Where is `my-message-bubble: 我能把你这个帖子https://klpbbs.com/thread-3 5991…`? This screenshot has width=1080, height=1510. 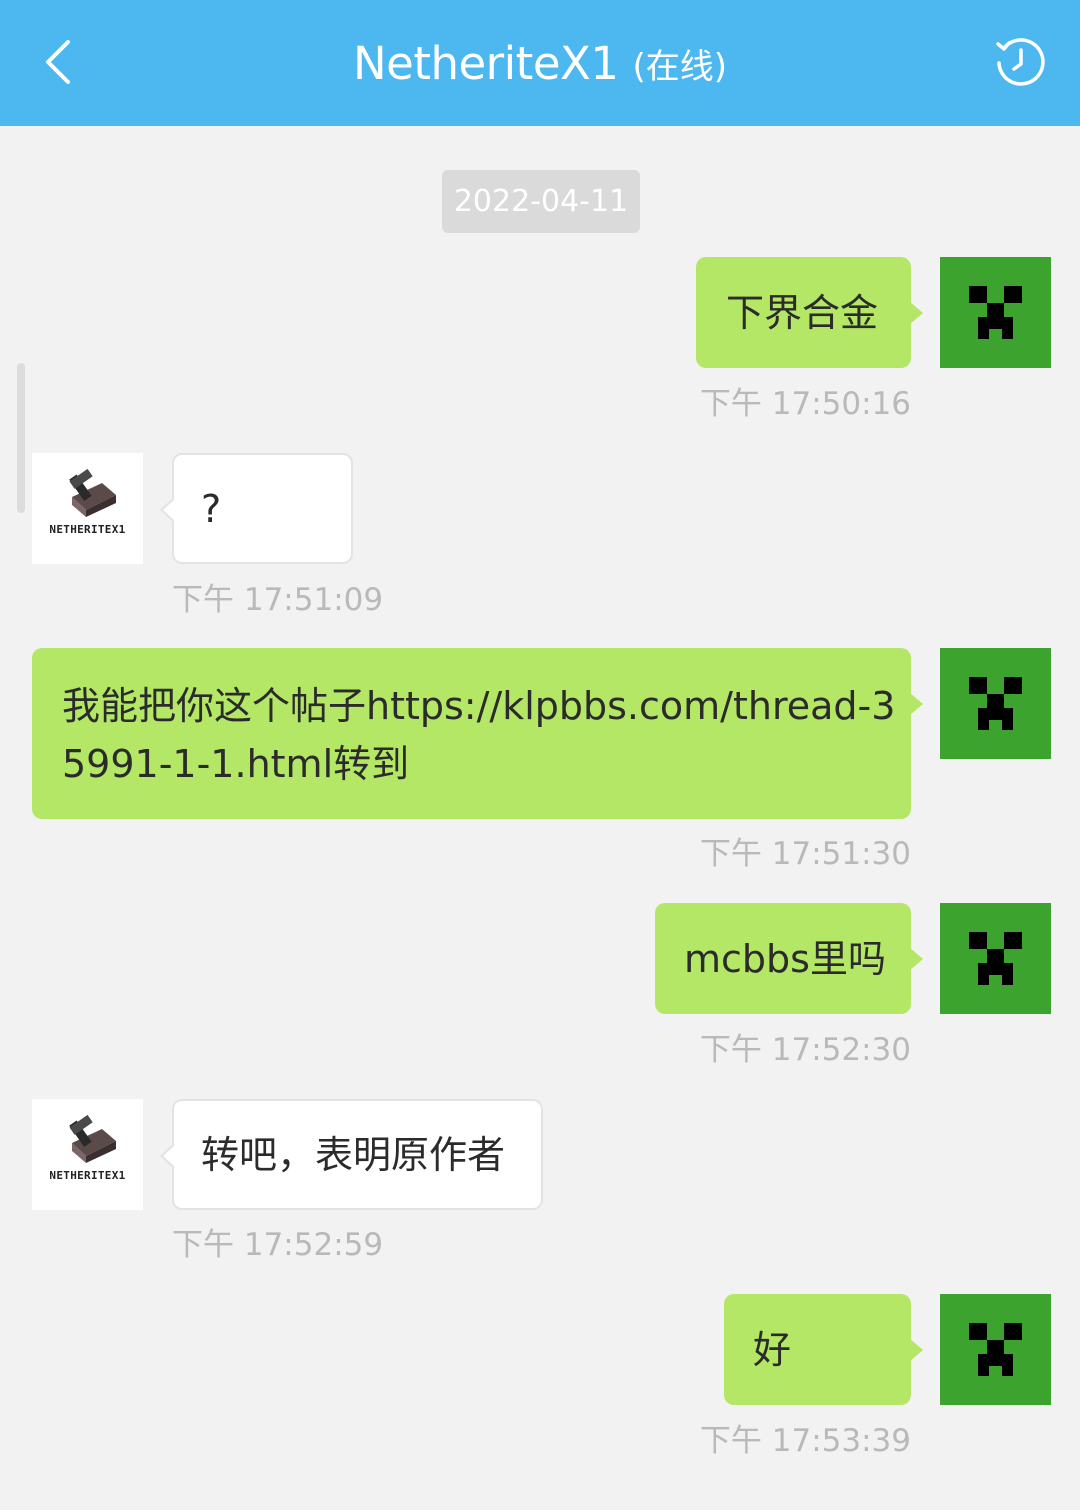 my-message-bubble: 我能把你这个帖子https://klpbbs.com/thread-3 5991… is located at coordinates (477, 733).